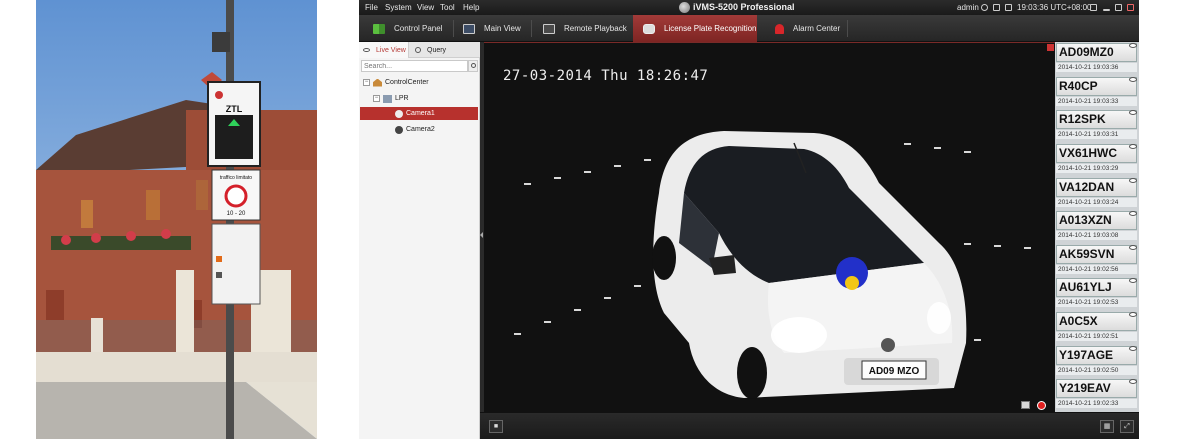 The height and width of the screenshot is (439, 1180). I want to click on tab-label: Alarm Center, so click(817, 28).